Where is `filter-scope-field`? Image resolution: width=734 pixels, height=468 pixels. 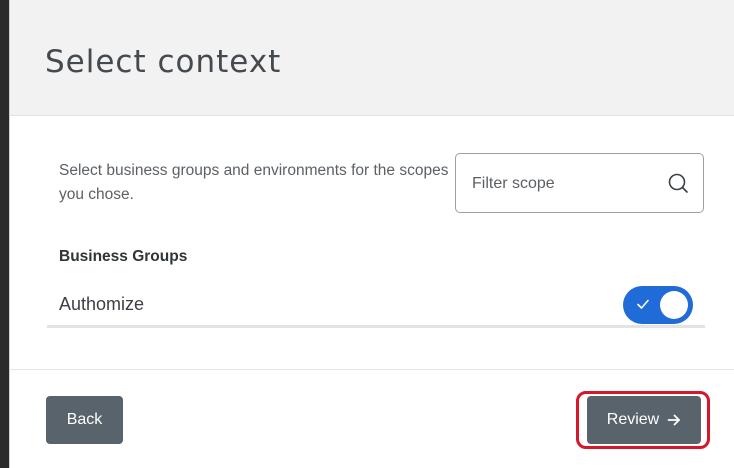
filter-scope-field is located at coordinates (579, 183).